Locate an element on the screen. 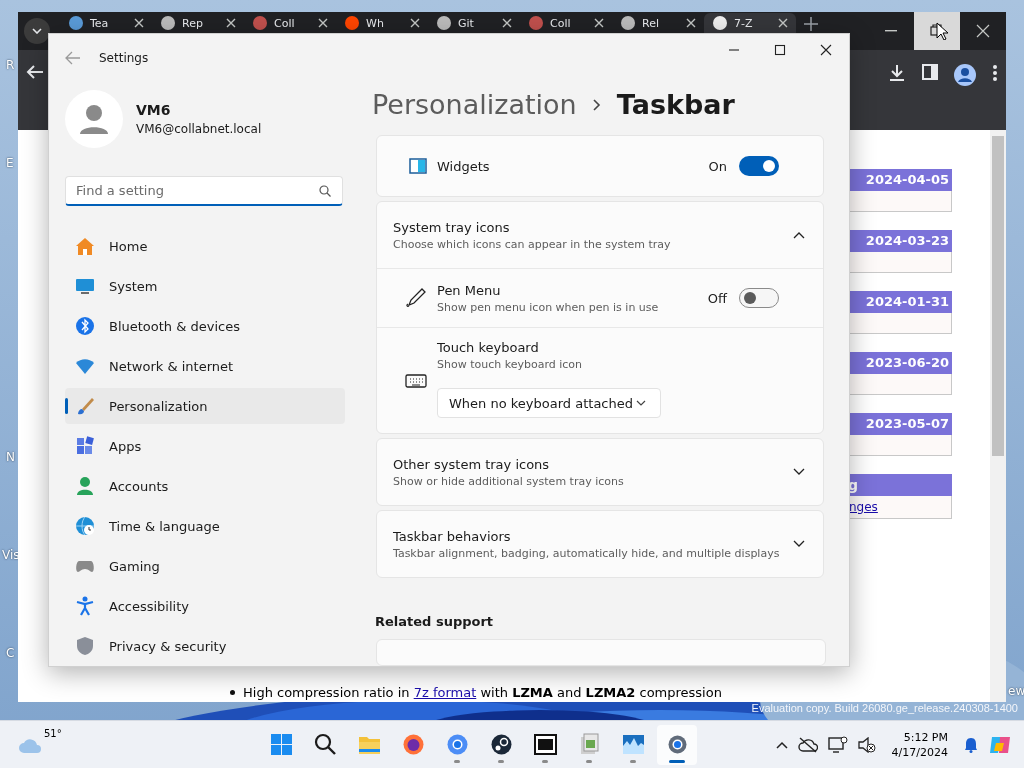  cloud-off-icon is located at coordinates (807, 744).